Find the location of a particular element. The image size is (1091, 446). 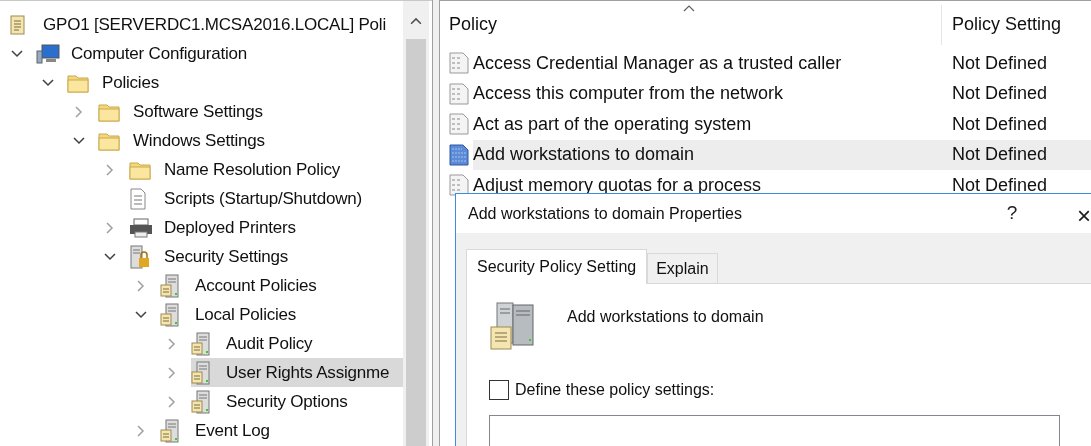

policy-row: Access this computer from the network Not Defined is located at coordinates (782, 93).